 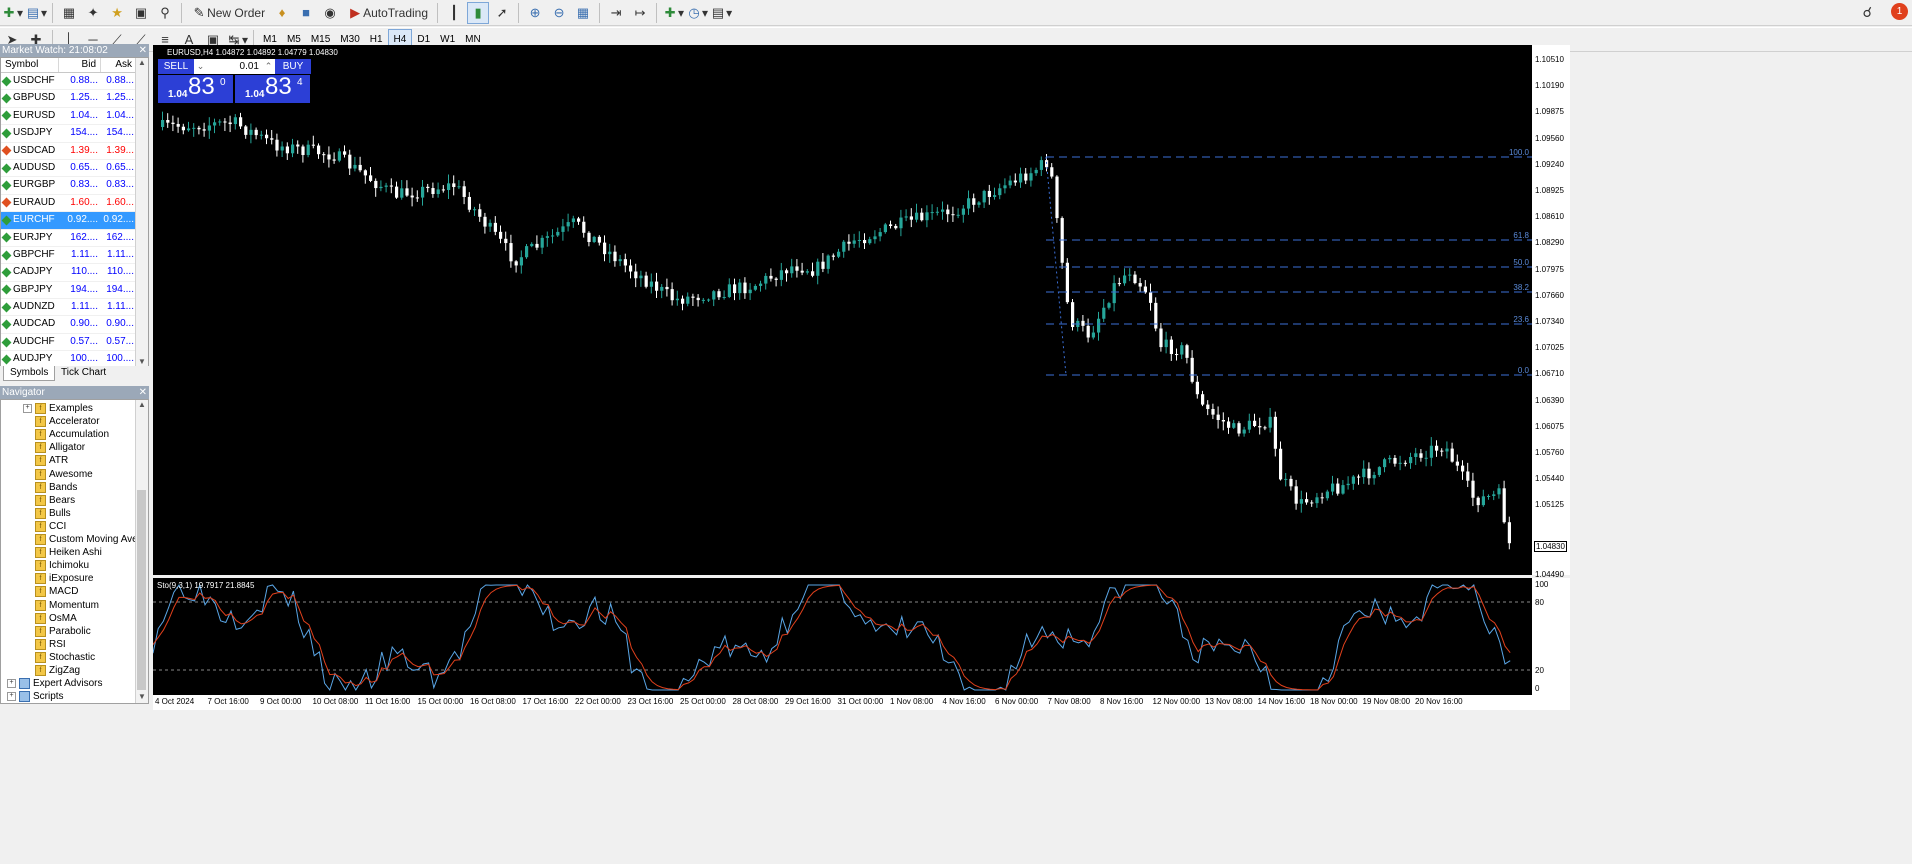 I want to click on chart-shift-icon: ↦, so click(x=640, y=13).